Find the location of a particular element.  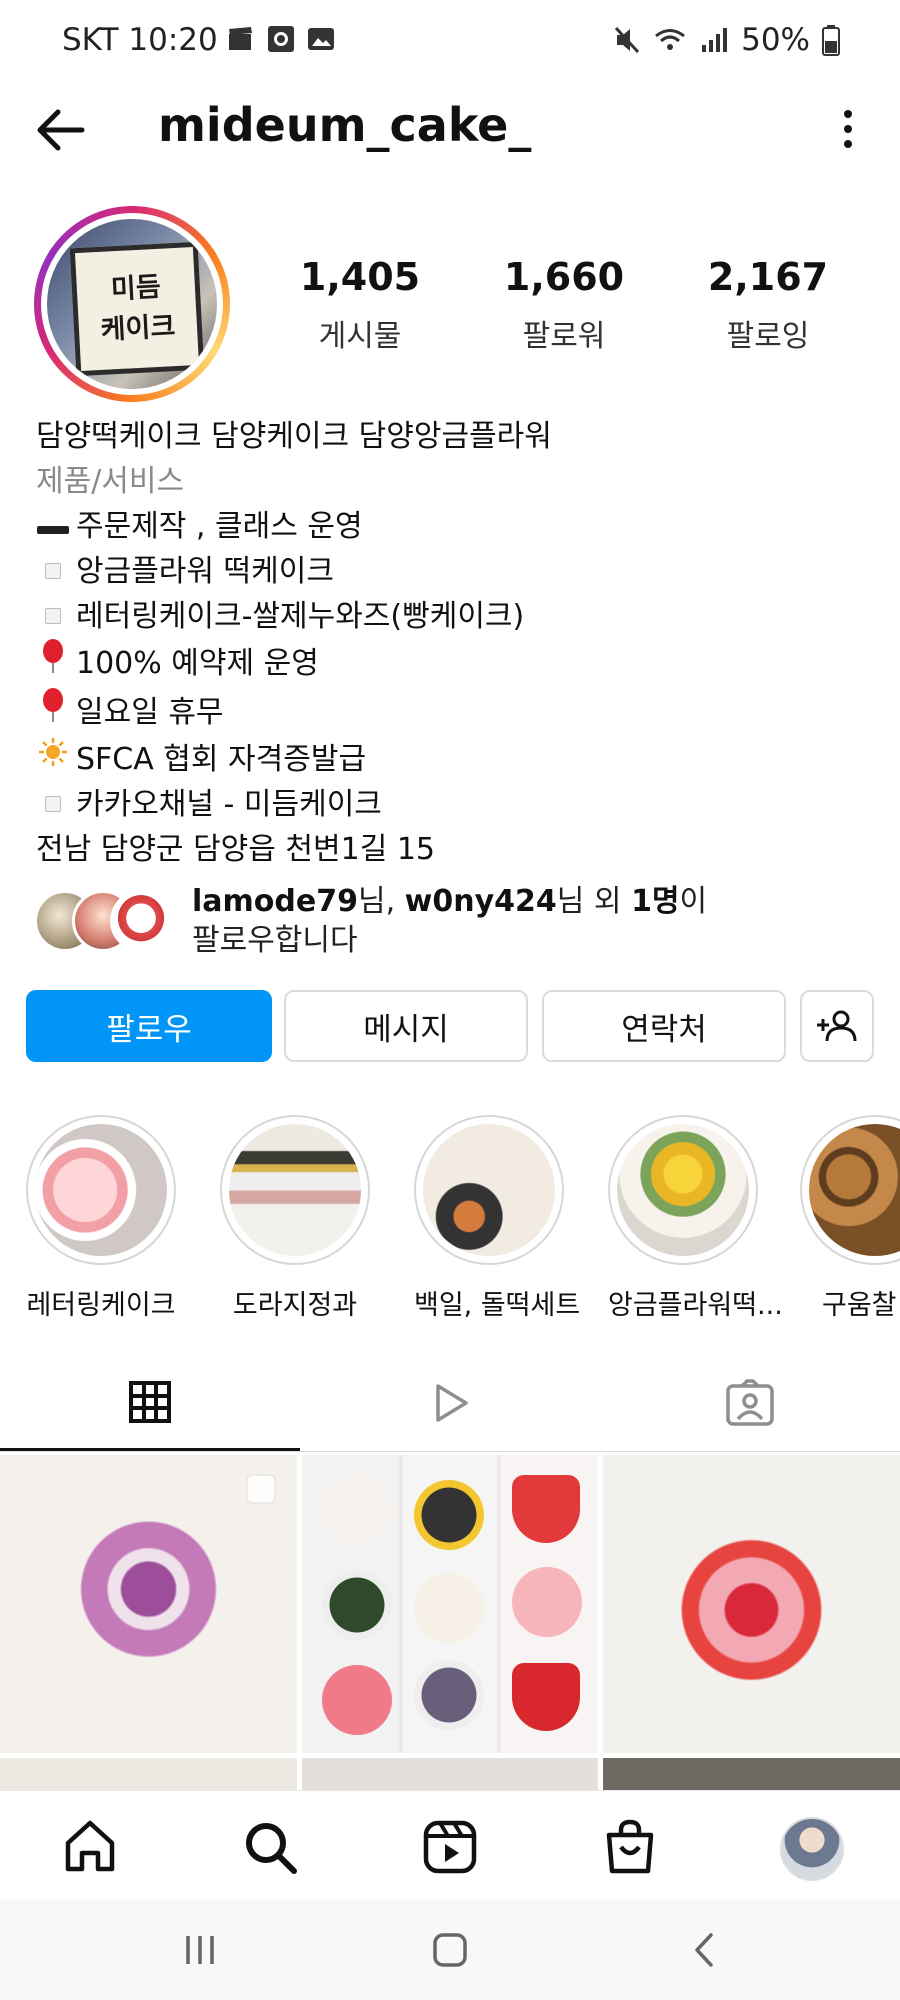

tab-tagged is located at coordinates (750, 1403).